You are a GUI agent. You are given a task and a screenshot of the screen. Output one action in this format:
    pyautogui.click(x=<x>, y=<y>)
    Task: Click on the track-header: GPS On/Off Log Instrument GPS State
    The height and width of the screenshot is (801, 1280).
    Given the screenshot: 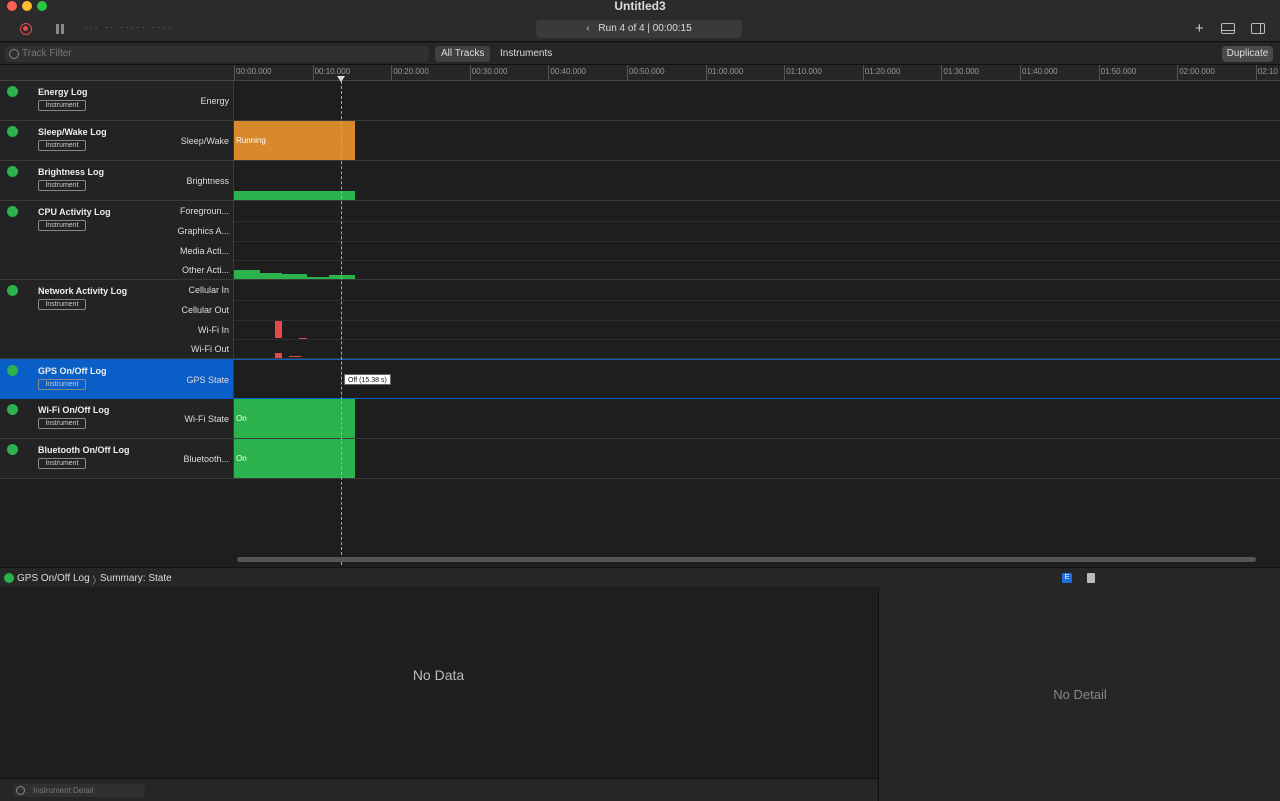 What is the action you would take?
    pyautogui.click(x=117, y=379)
    